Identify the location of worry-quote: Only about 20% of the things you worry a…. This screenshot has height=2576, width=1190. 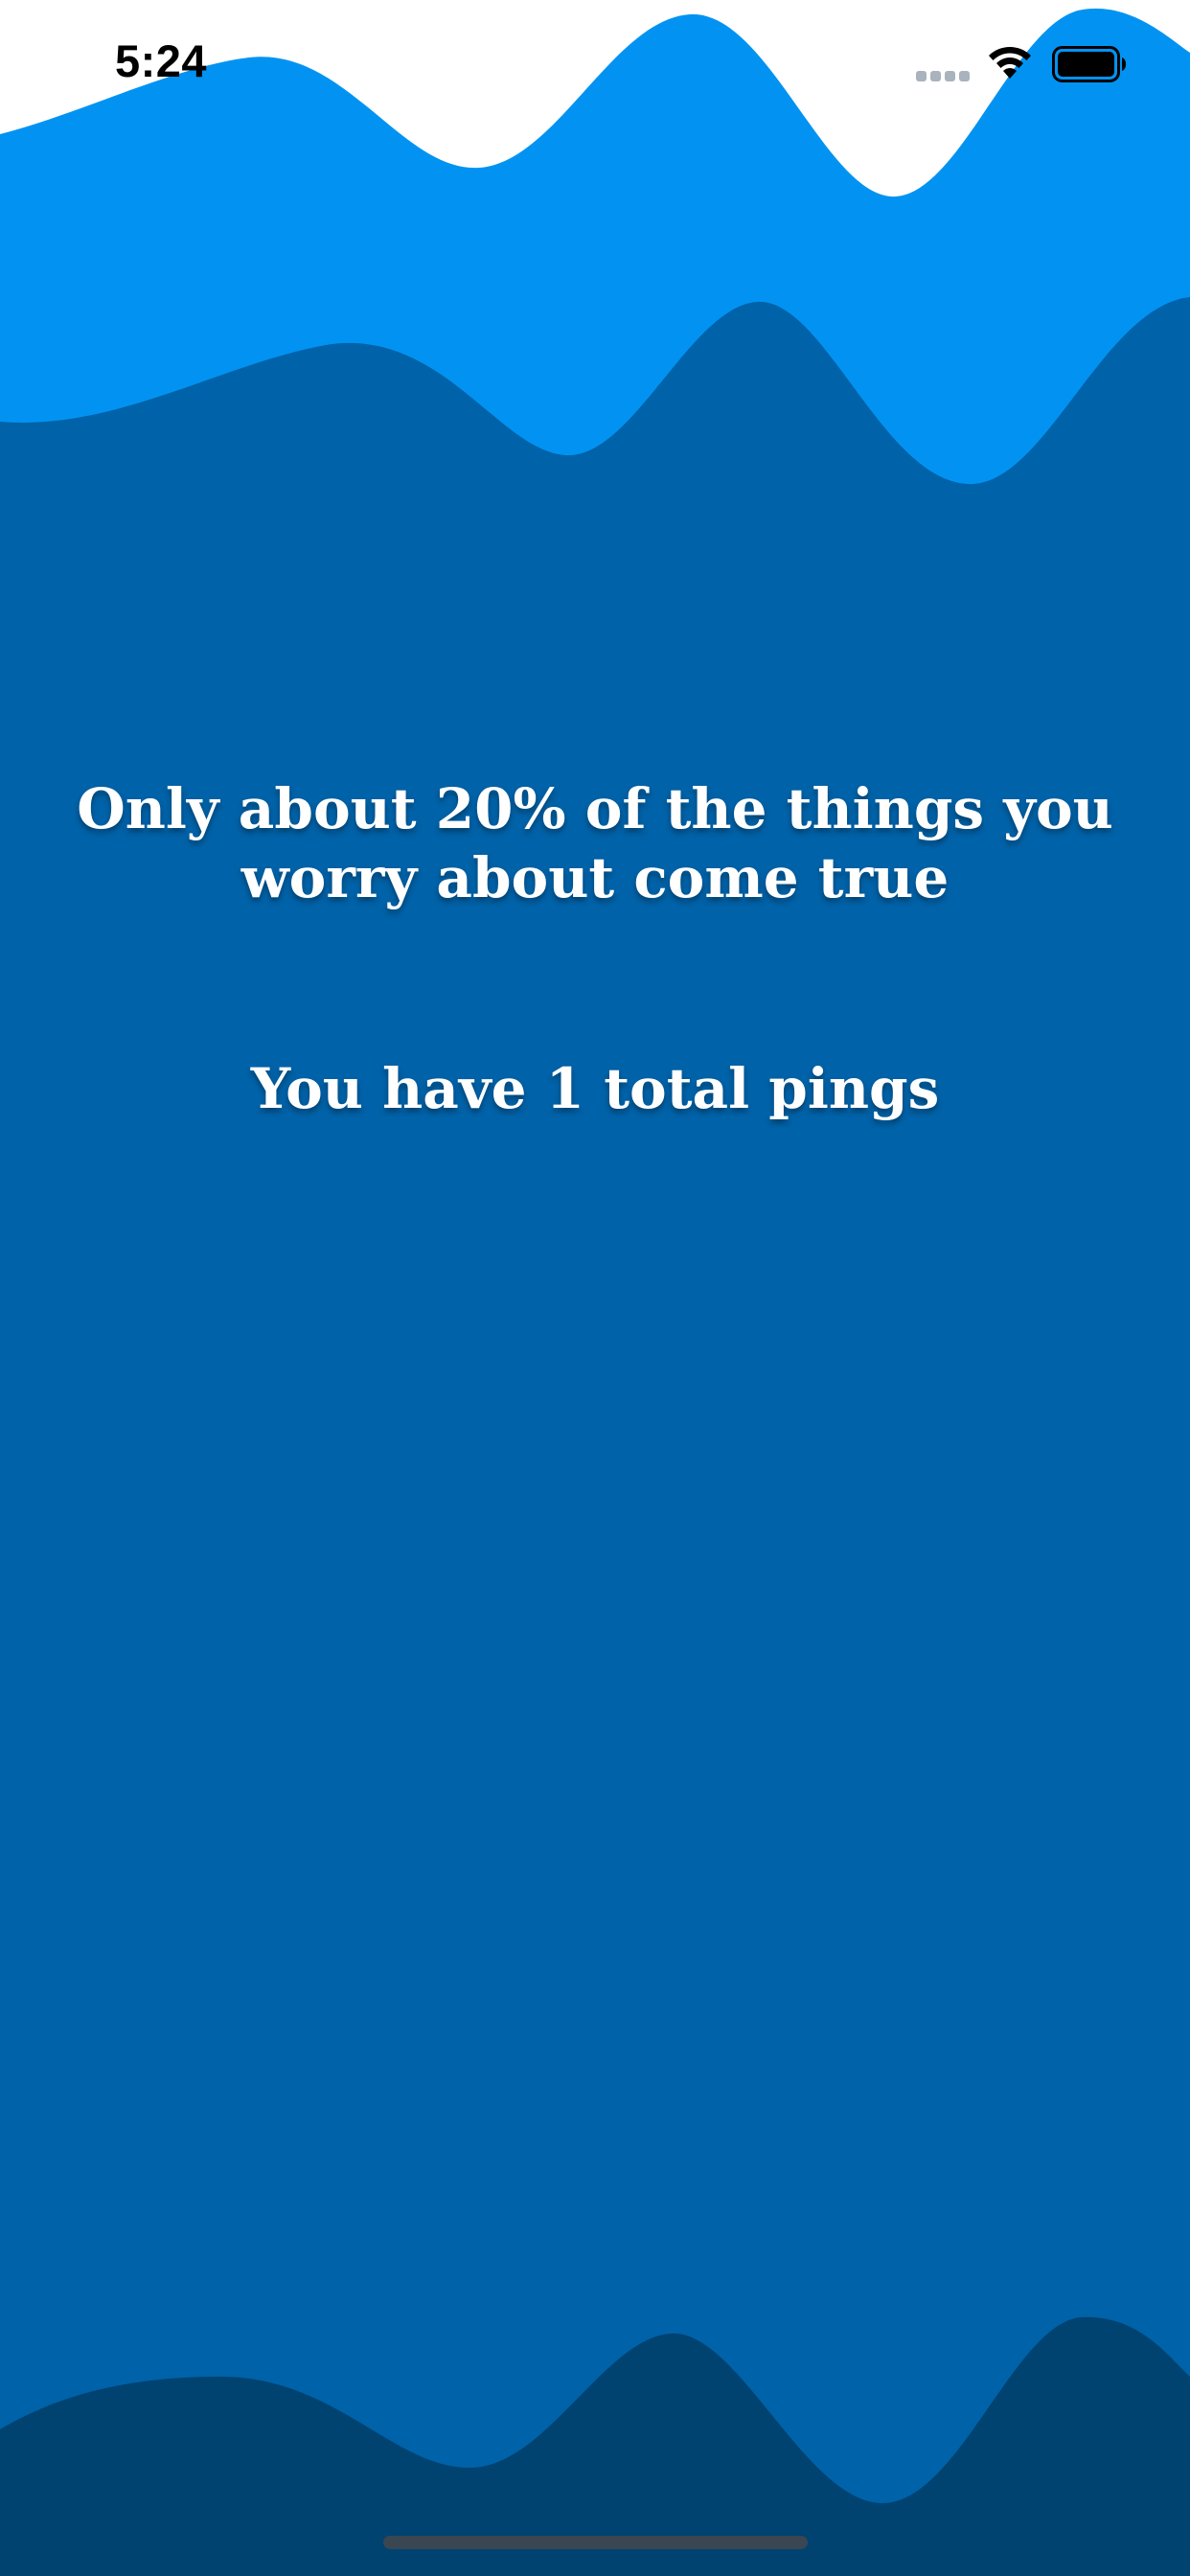
(595, 843).